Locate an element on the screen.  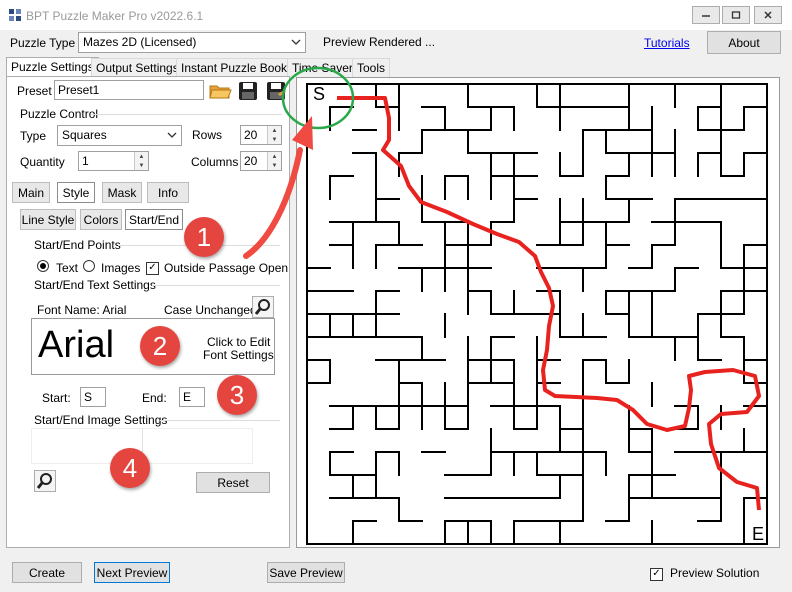
quantity-spin-buttons: ▲ ▼ is located at coordinates (141, 161).